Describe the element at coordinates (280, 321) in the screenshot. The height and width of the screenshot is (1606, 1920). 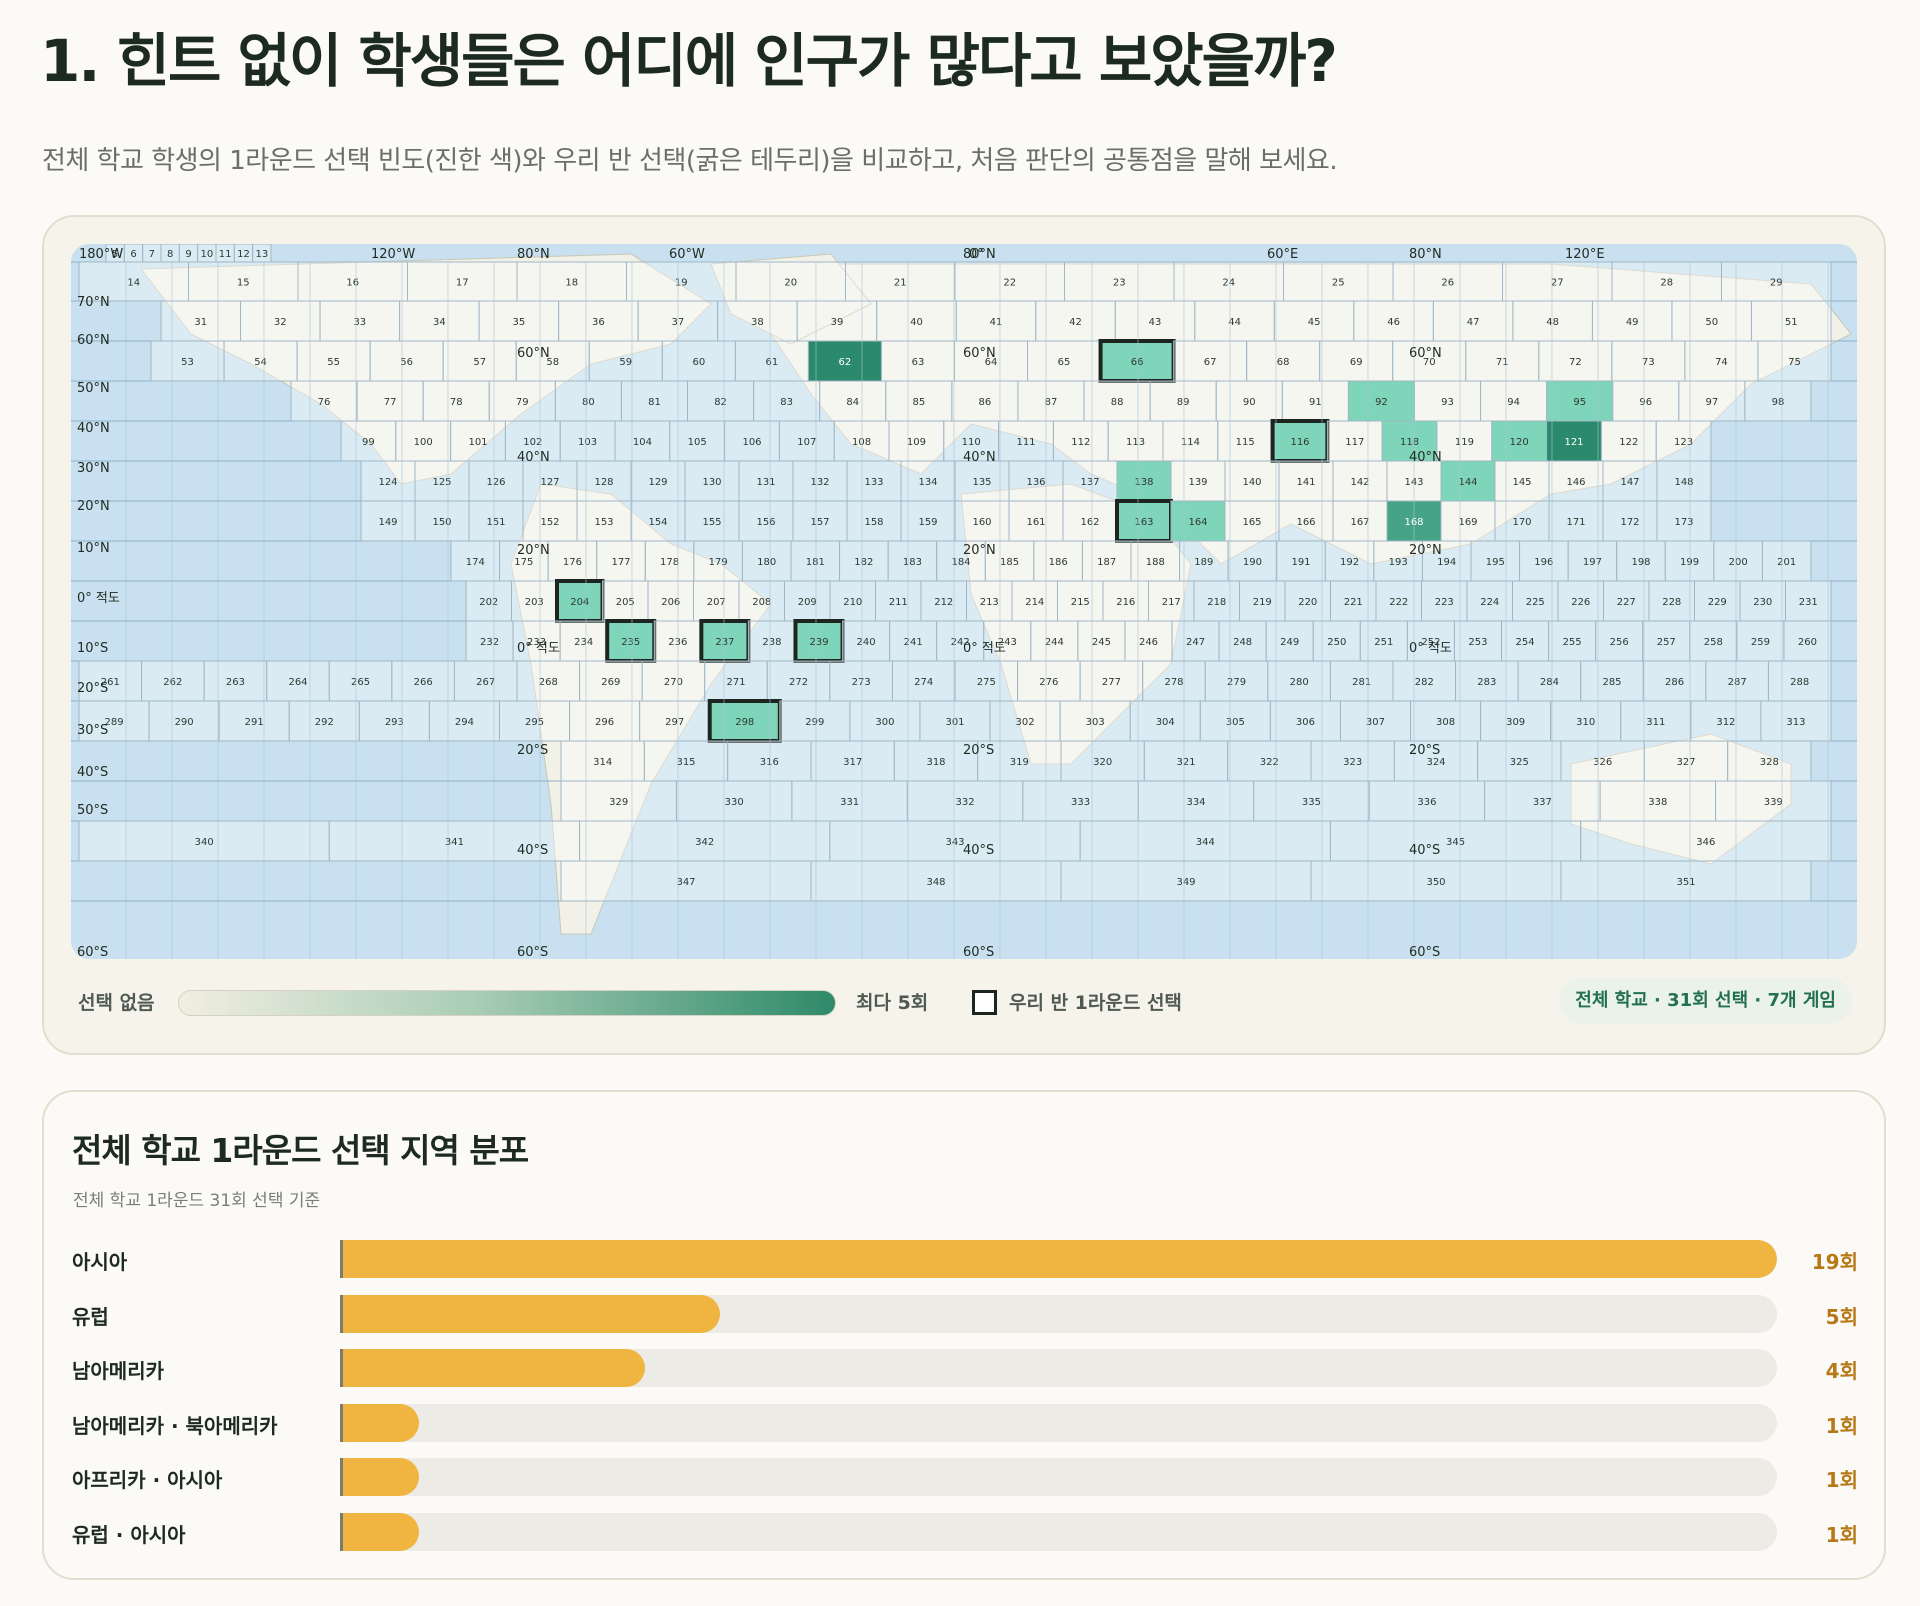
I see `map-cell-32: 32` at that location.